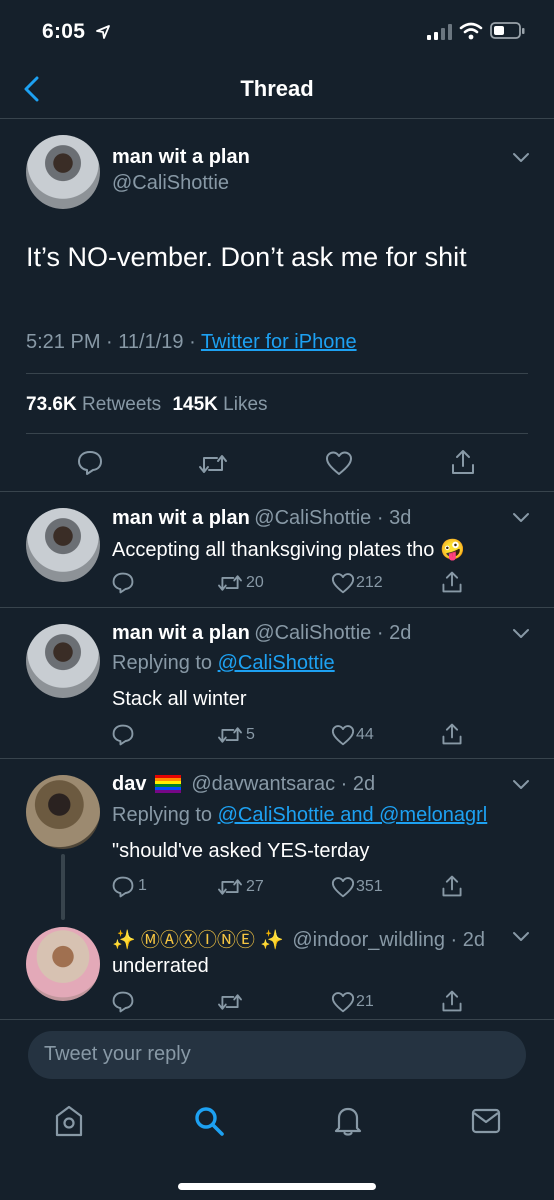 Image resolution: width=554 pixels, height=1200 pixels. Describe the element at coordinates (277, 491) in the screenshot. I see `thread-divider` at that location.